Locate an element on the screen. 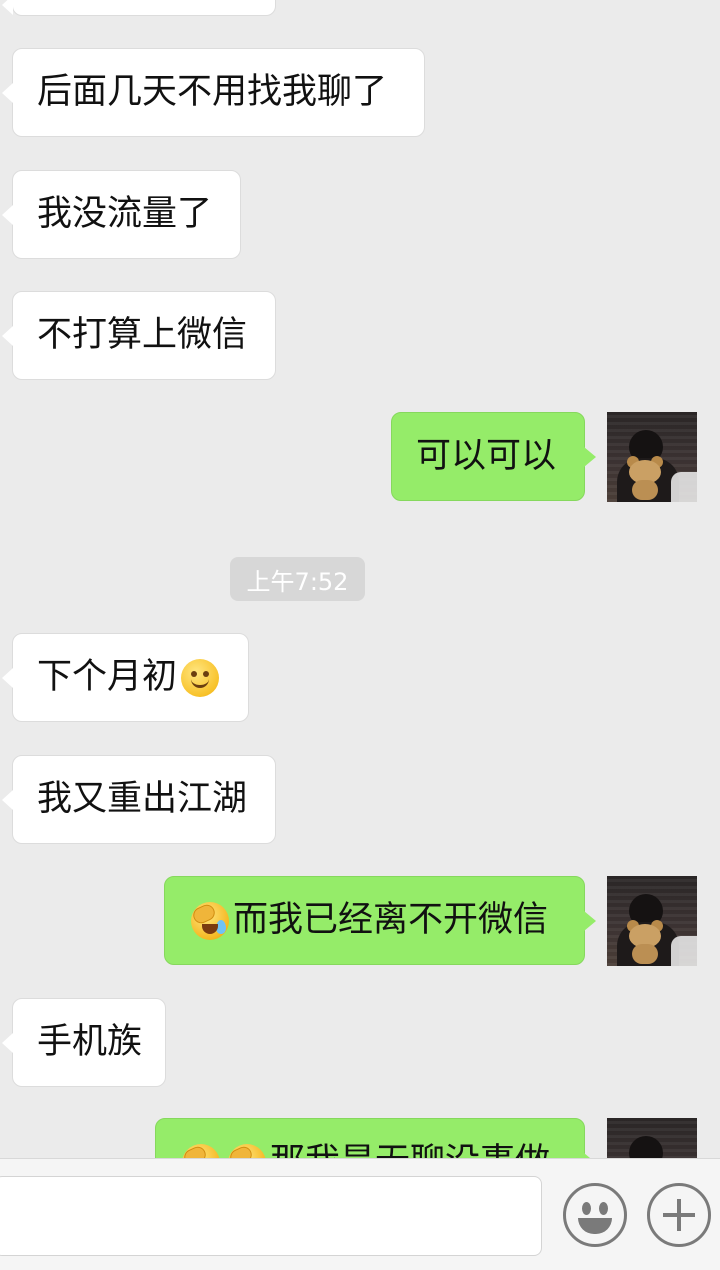 The width and height of the screenshot is (720, 1270). message-text: 后面几天不用找我聊了 is located at coordinates (212, 92).